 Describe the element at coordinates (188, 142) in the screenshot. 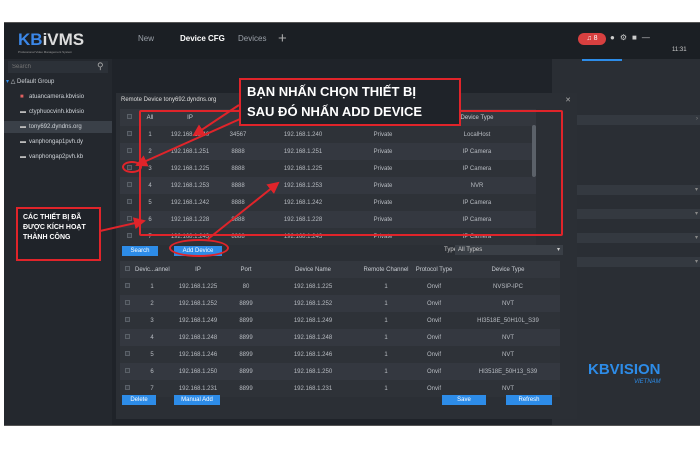

I see `arrow-to-checkbox` at that location.